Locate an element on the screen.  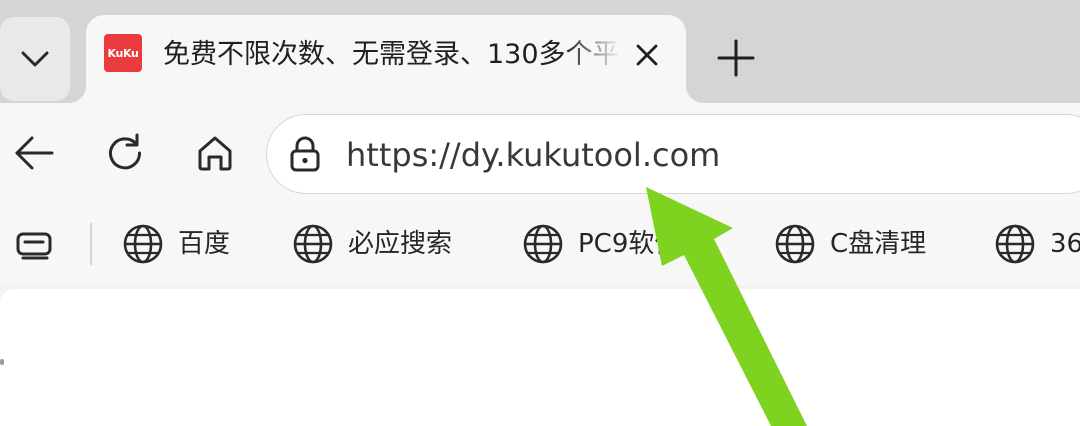
favorite-item-c-drive: C盘清理 is located at coordinates (850, 244).